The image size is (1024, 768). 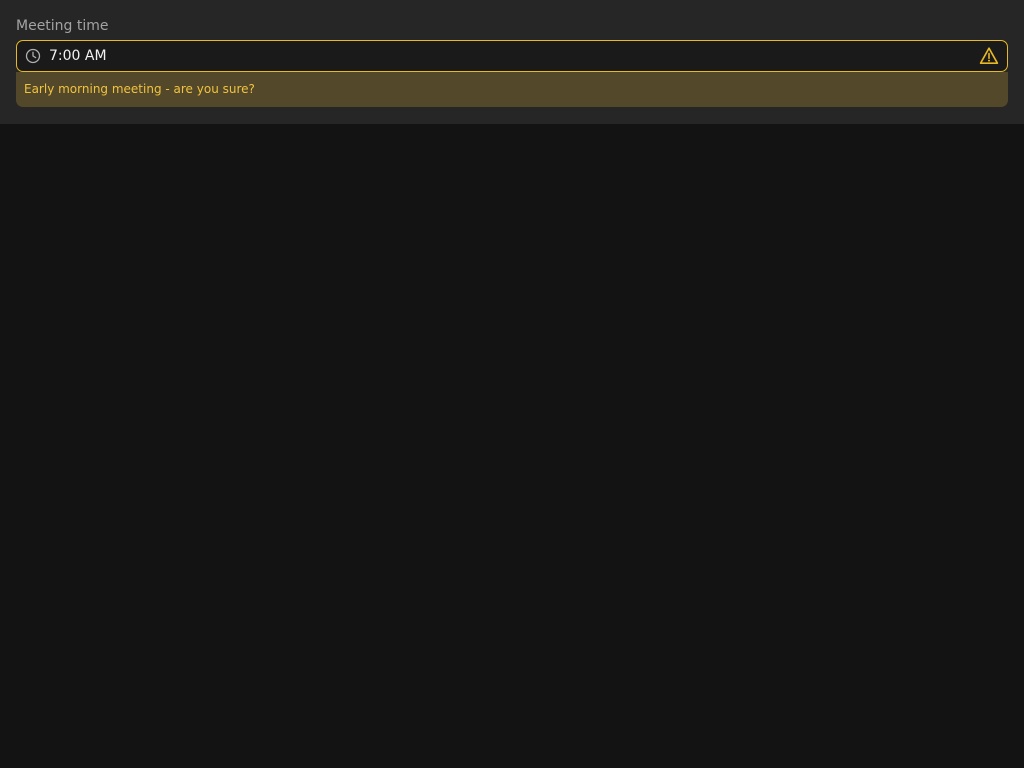 What do you see at coordinates (62, 26) in the screenshot?
I see `field-label: Meeting time` at bounding box center [62, 26].